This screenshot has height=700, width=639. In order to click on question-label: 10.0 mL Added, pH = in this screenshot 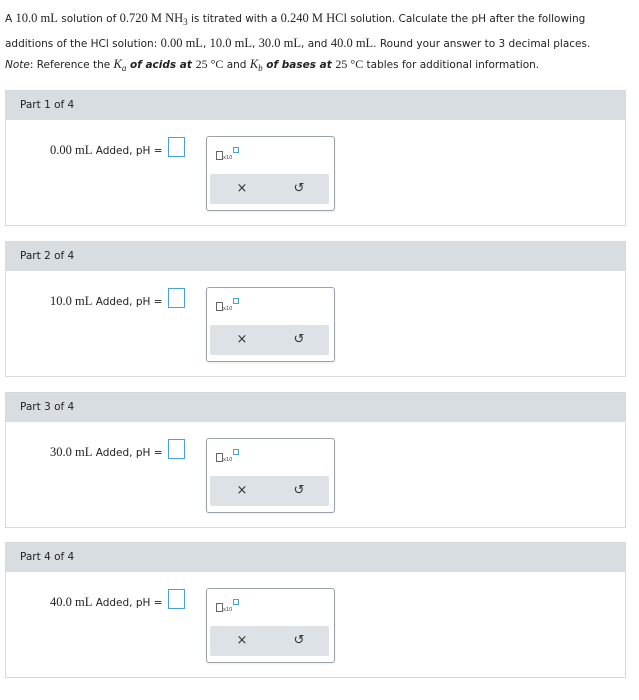, I will do `click(106, 301)`.